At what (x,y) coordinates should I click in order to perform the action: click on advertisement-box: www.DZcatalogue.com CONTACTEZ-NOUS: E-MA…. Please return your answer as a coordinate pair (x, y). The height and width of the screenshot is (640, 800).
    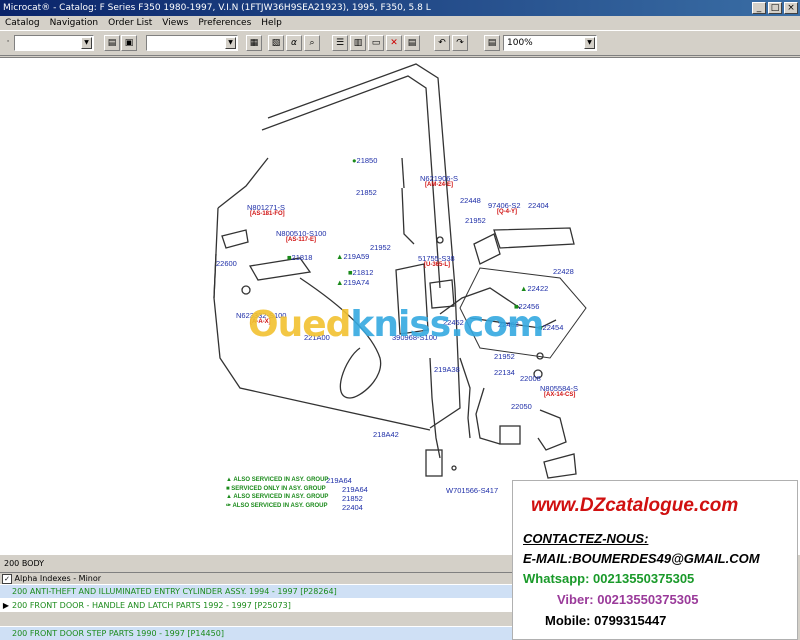
    Looking at the image, I should click on (655, 560).